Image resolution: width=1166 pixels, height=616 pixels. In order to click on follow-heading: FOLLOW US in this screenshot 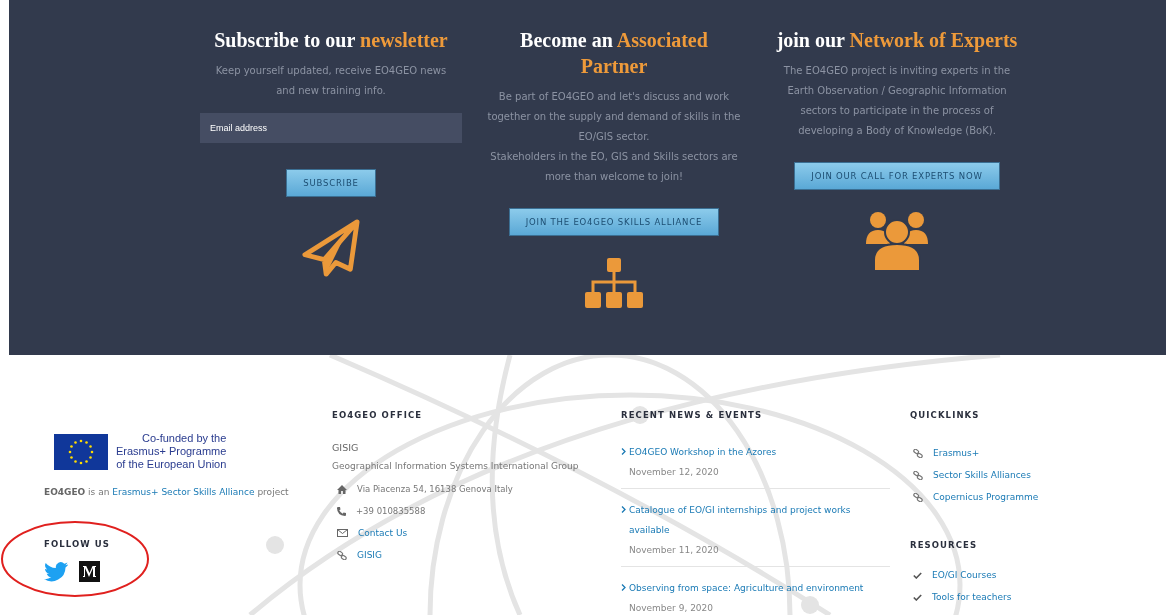, I will do `click(78, 544)`.